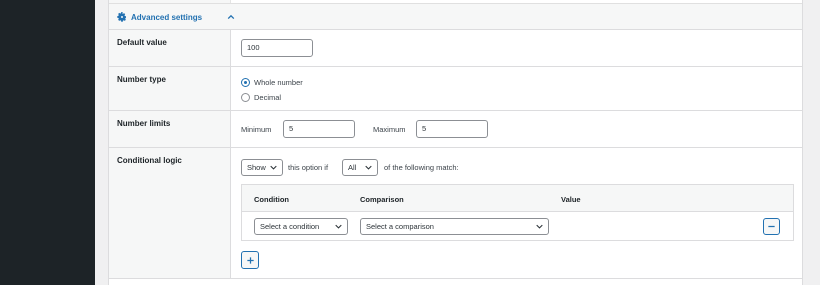 This screenshot has width=820, height=285. Describe the element at coordinates (455, 48) in the screenshot. I see `default-value-row: Default value 100` at that location.